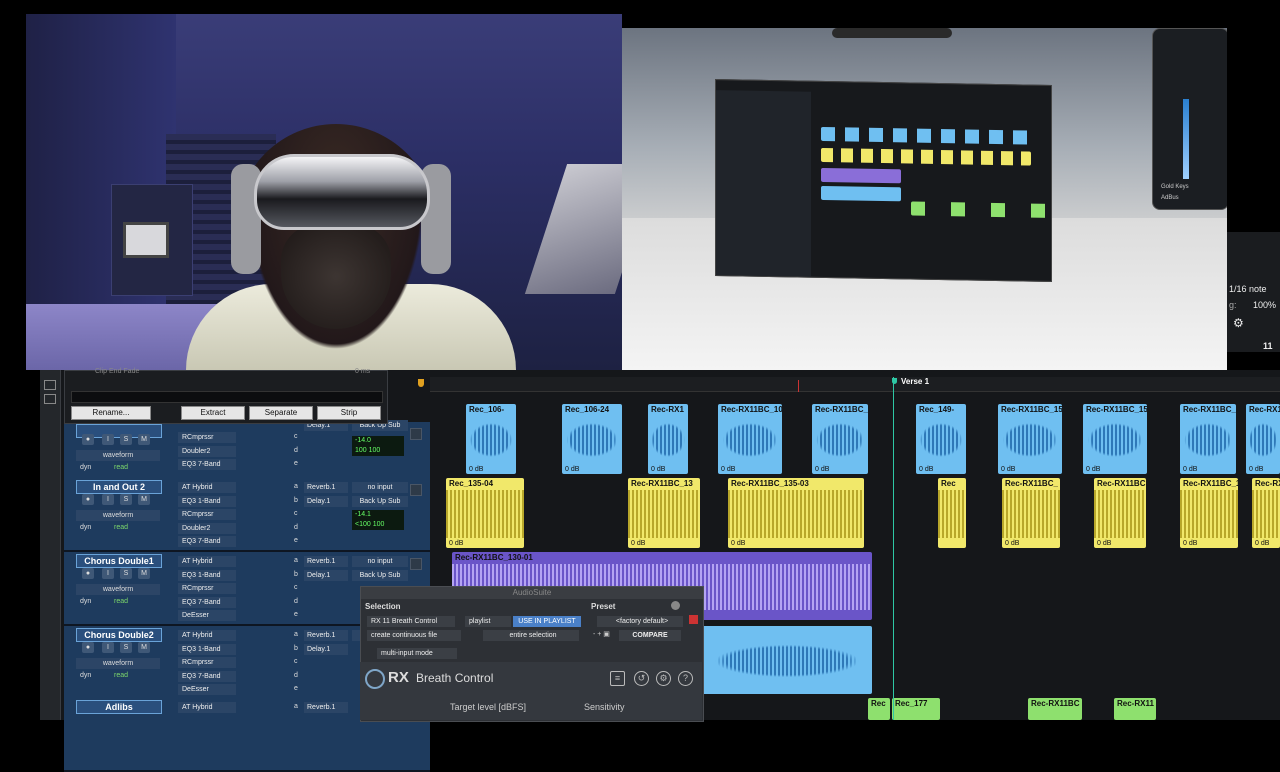 The image size is (1280, 772). Describe the element at coordinates (349, 413) in the screenshot. I see `strip-button: Strip` at that location.